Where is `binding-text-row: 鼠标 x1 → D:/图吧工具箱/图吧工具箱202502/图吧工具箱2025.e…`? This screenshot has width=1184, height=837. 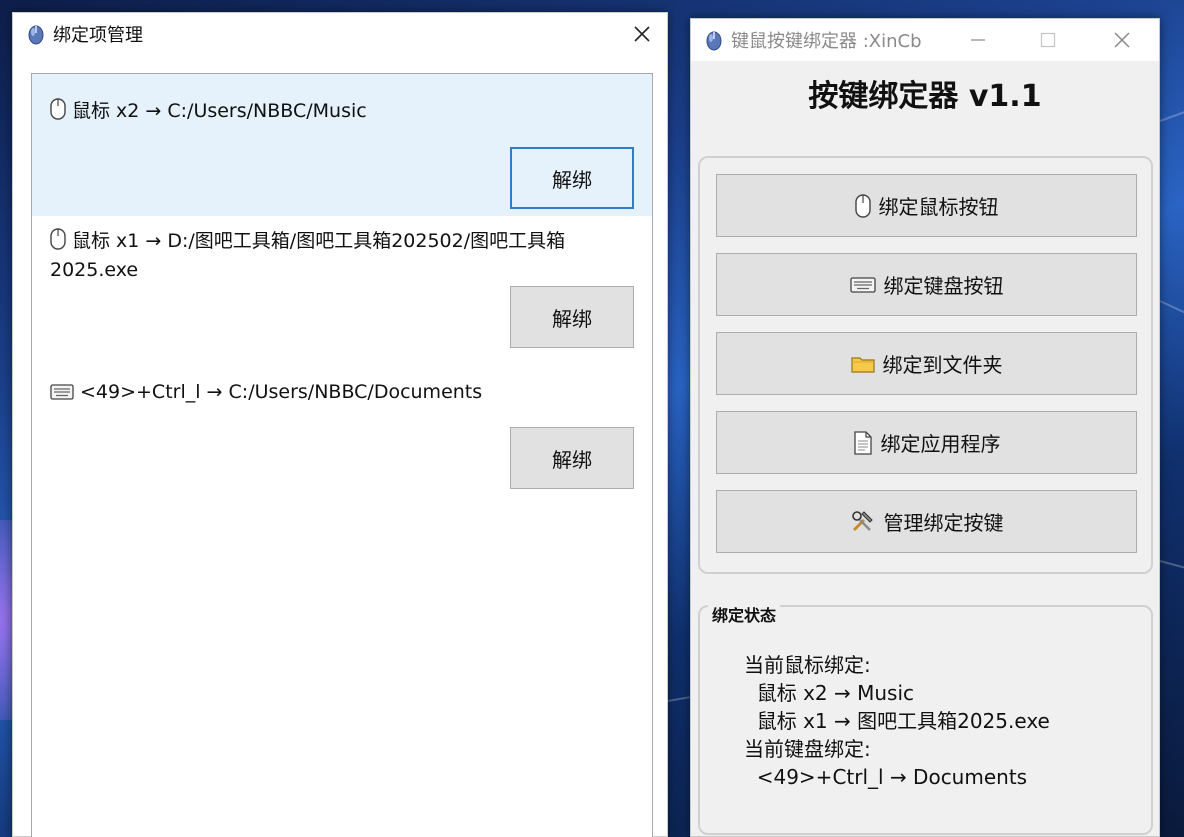 binding-text-row: 鼠标 x1 → D:/图吧工具箱/图吧工具箱202502/图吧工具箱2025.e… is located at coordinates (330, 255).